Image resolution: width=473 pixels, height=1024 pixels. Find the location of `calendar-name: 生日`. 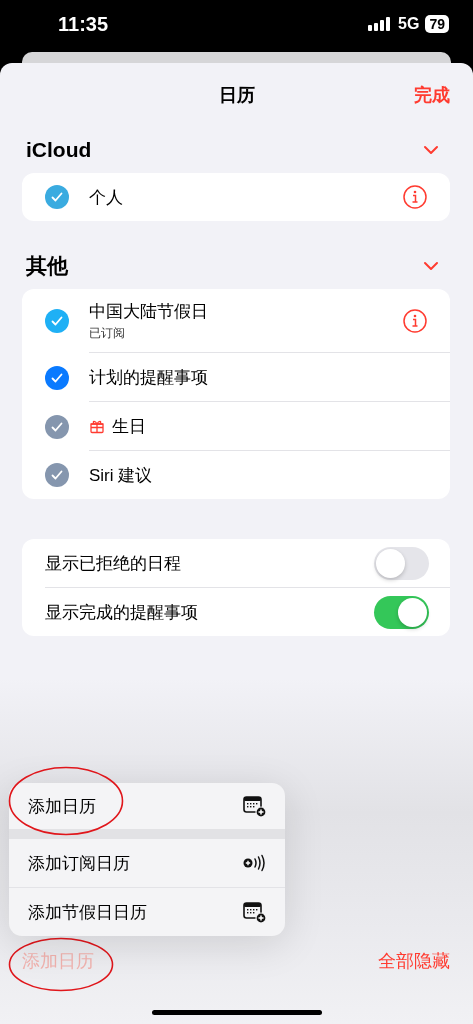

calendar-name: 生日 is located at coordinates (129, 426).